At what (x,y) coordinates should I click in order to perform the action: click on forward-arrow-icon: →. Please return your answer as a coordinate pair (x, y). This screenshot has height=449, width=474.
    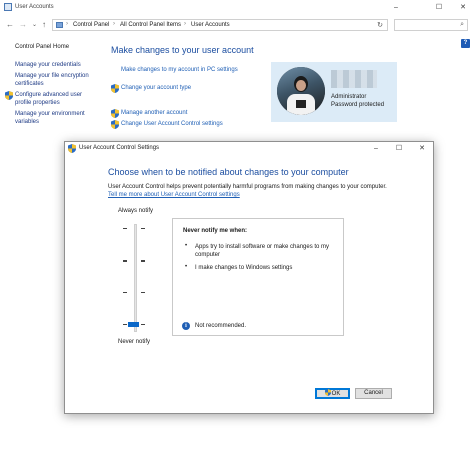
    Looking at the image, I should click on (23, 24).